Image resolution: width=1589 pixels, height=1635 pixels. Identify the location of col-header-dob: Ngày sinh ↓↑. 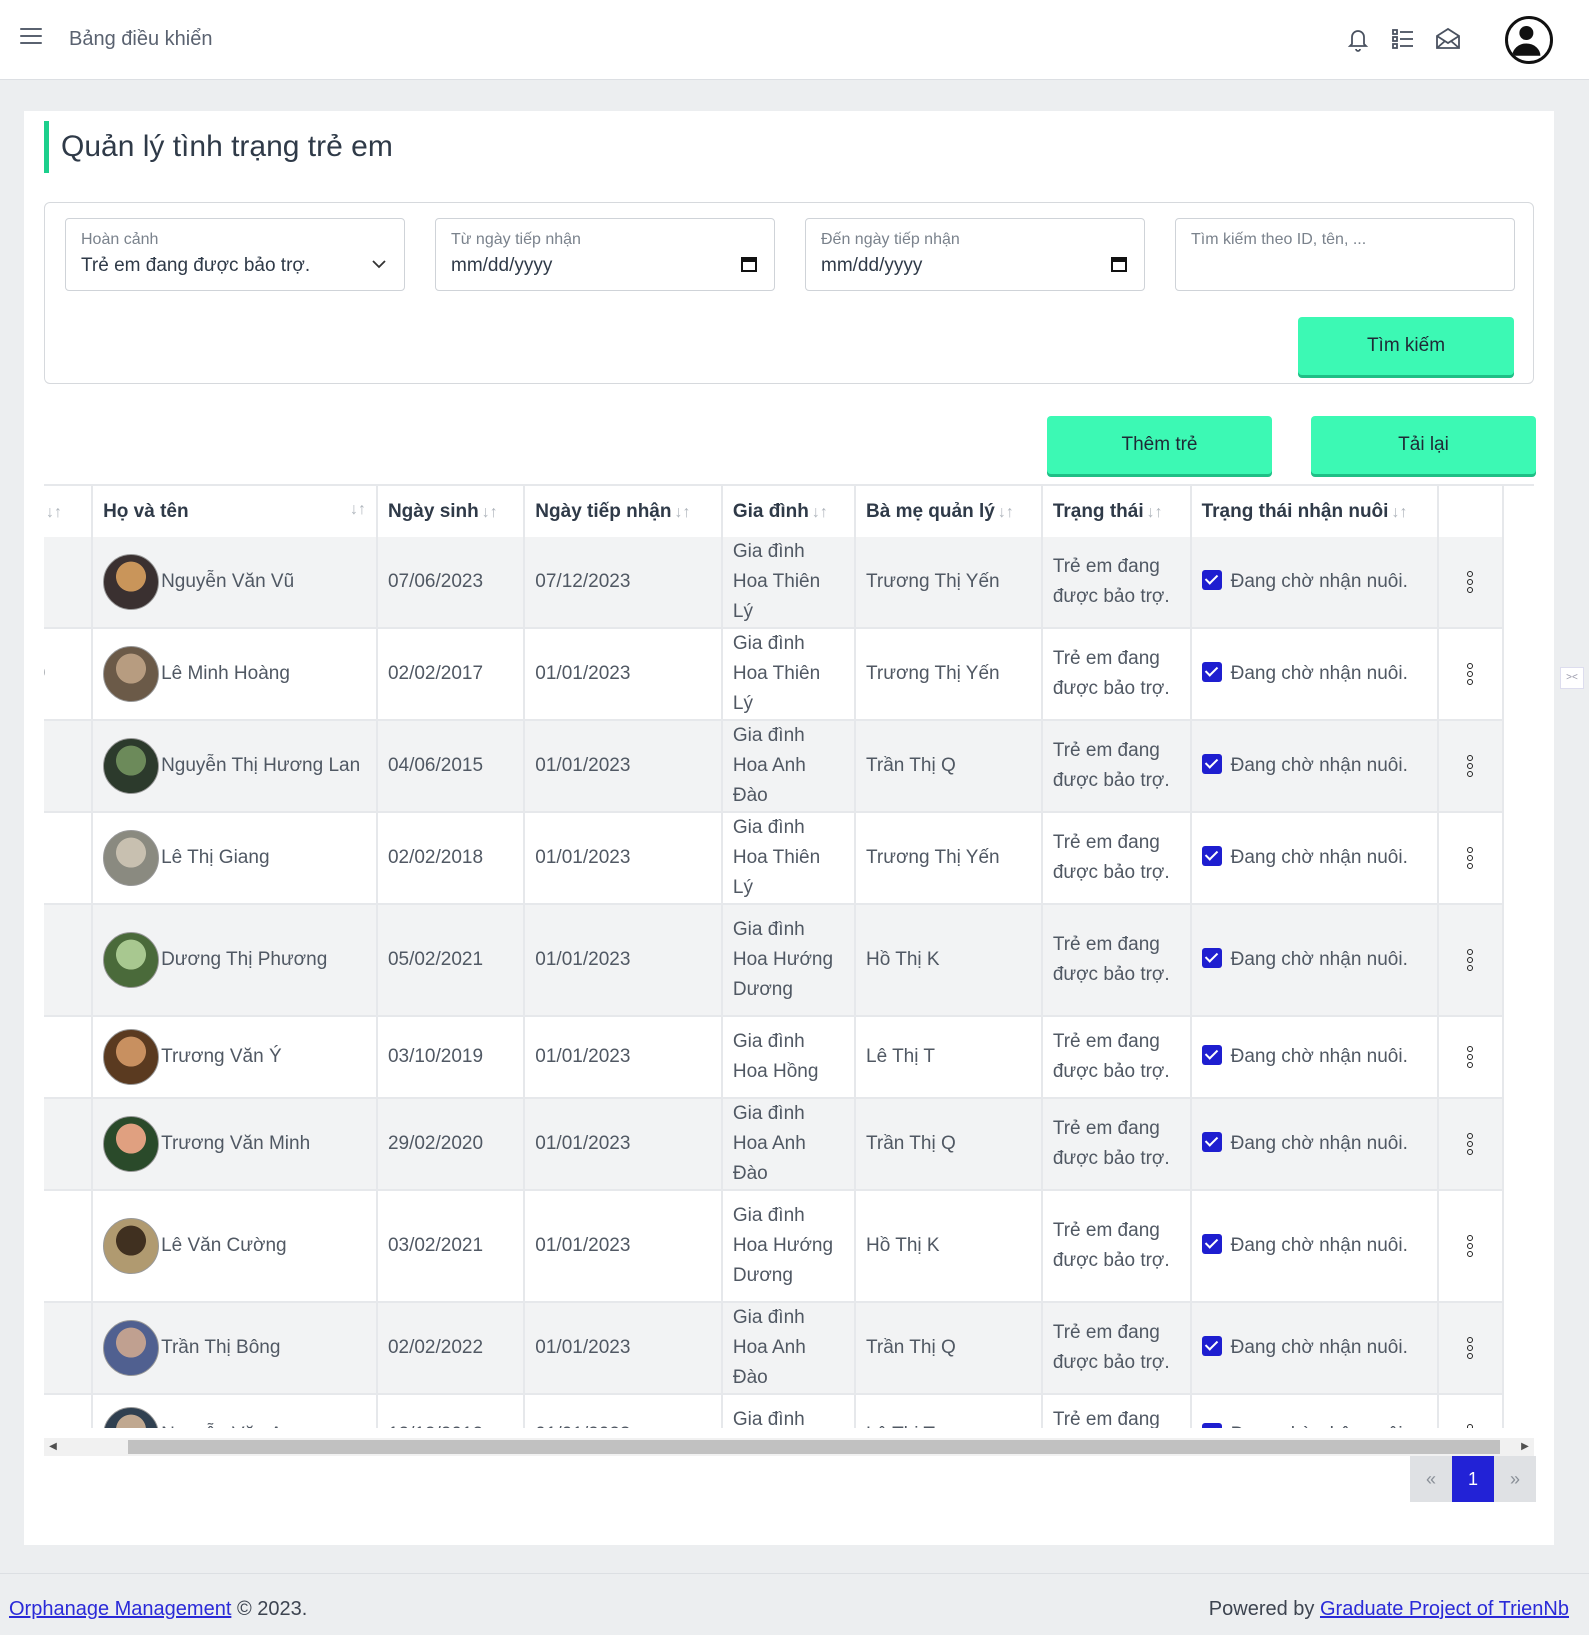
(451, 511).